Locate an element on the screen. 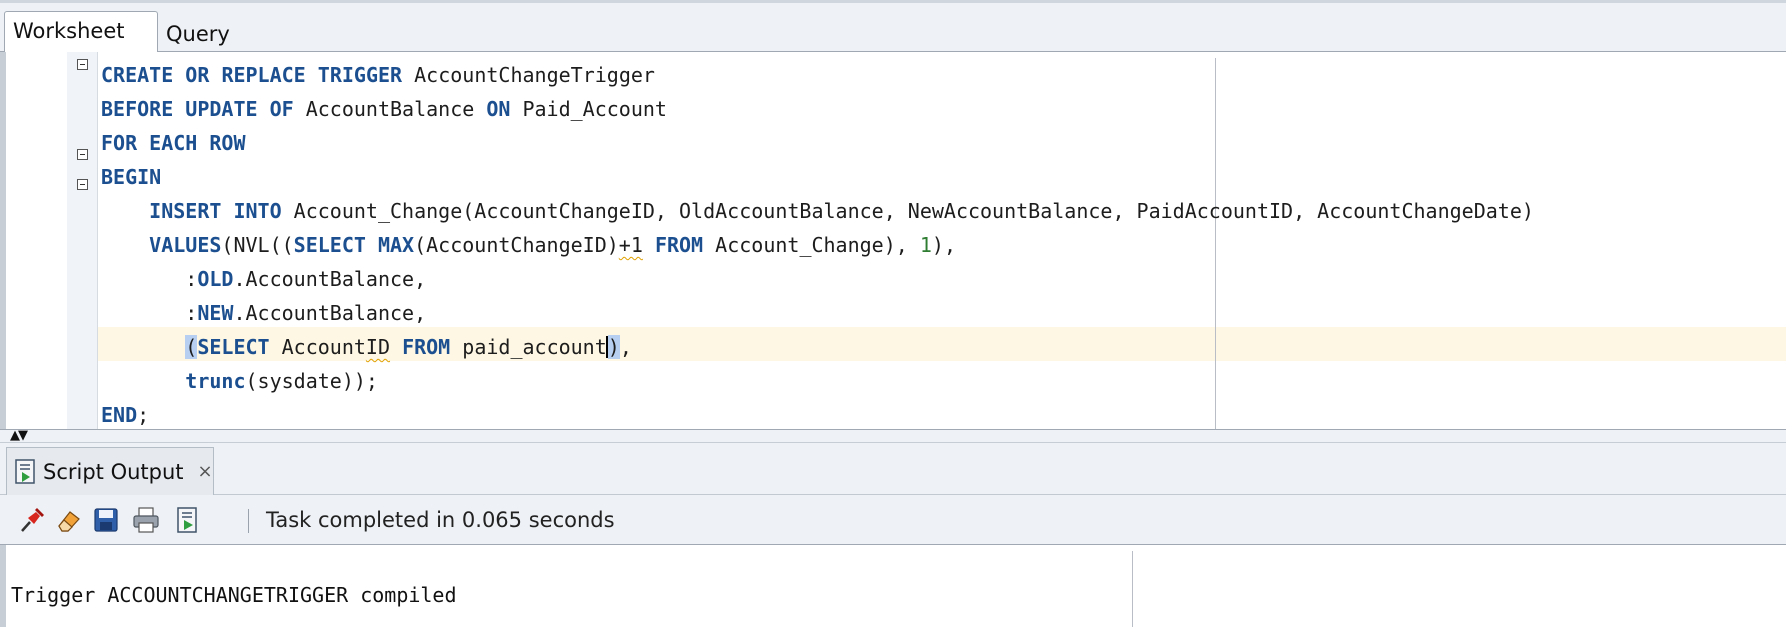 The image size is (1786, 627). code-line: (SELECT AccountID FROM paid_account), is located at coordinates (817, 347).